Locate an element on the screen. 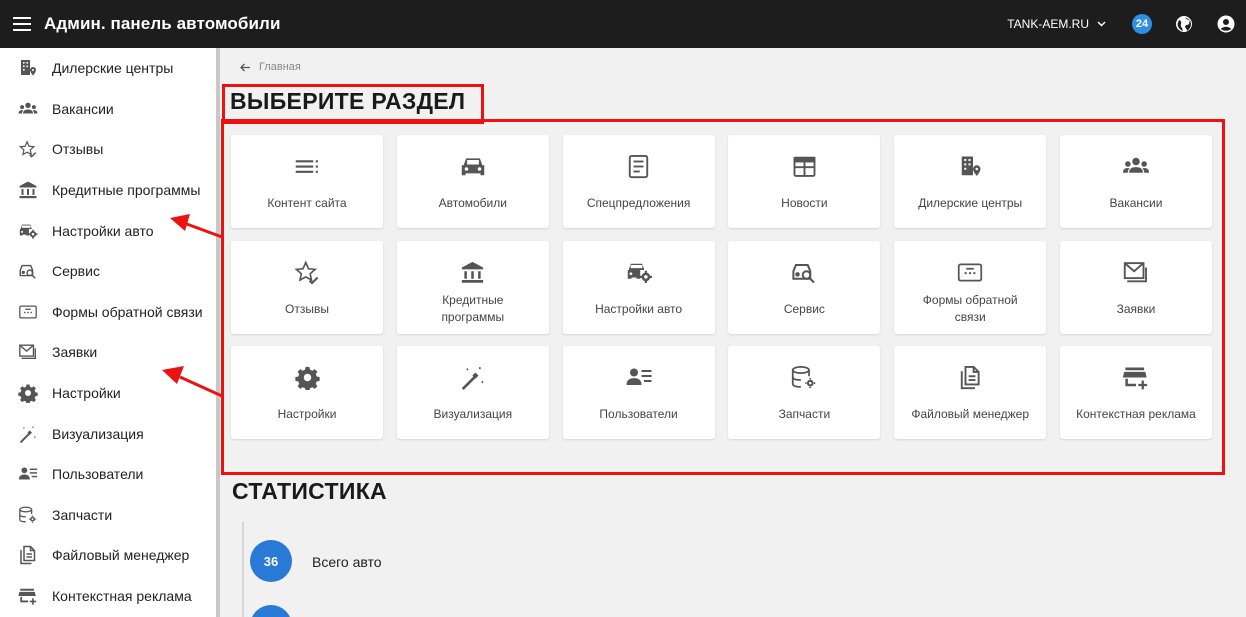 The height and width of the screenshot is (617, 1246). sidebar-item: Запчасти is located at coordinates (108, 515).